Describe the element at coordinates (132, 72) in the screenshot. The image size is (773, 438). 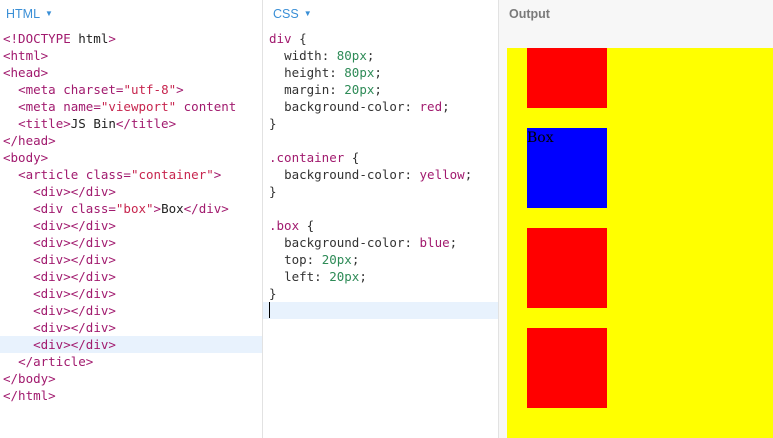
I see `html-code-line: <head>` at that location.